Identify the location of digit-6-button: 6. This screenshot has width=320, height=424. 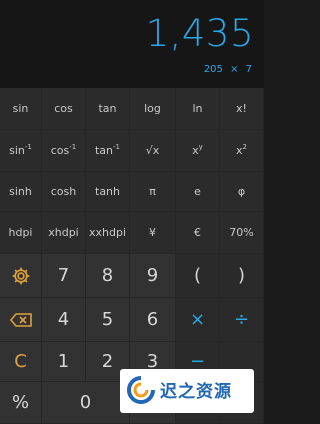
(153, 320).